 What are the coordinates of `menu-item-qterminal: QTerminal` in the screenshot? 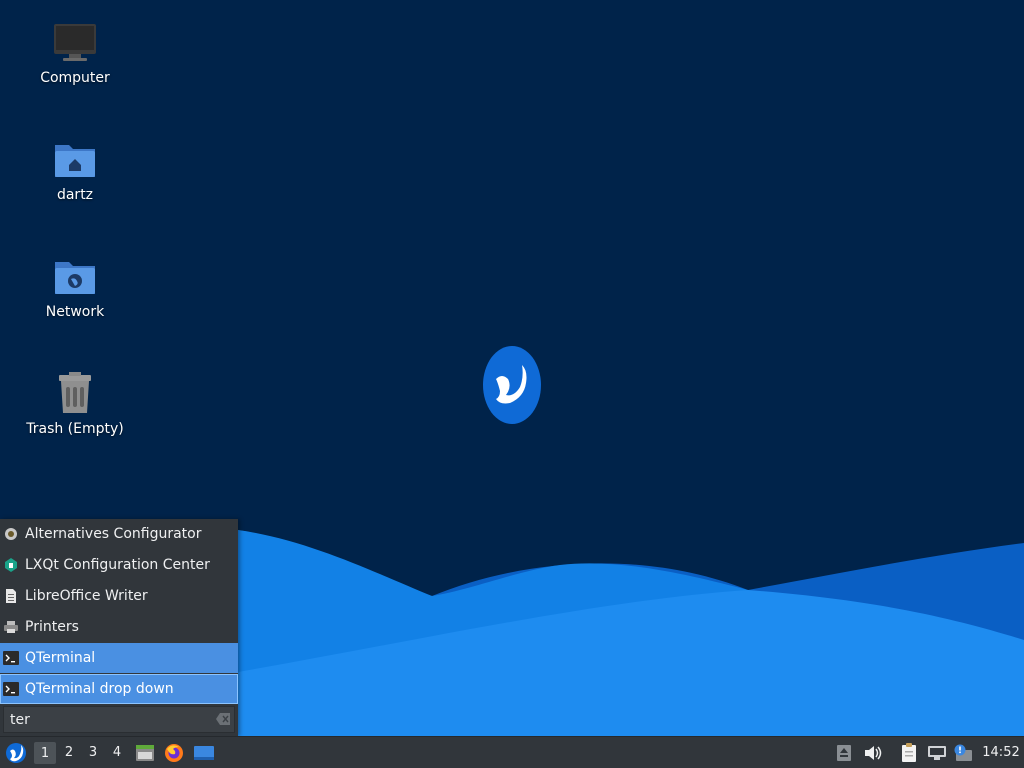 It's located at (119, 658).